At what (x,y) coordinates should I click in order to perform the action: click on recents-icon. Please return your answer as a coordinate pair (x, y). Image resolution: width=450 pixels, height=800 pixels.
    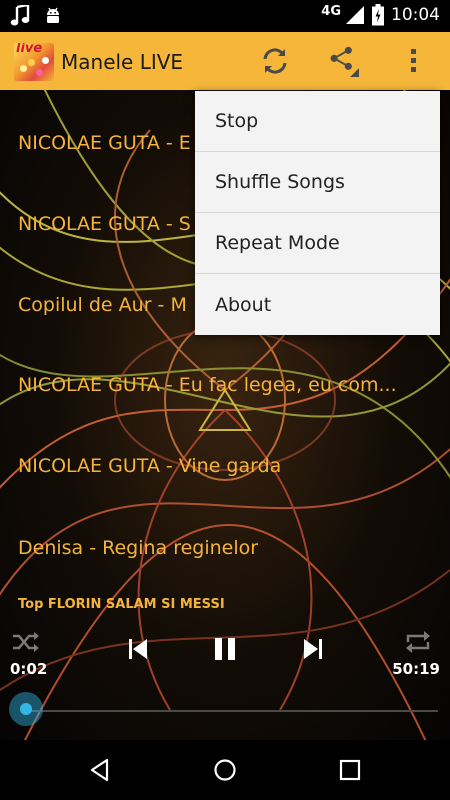
    Looking at the image, I should click on (350, 770).